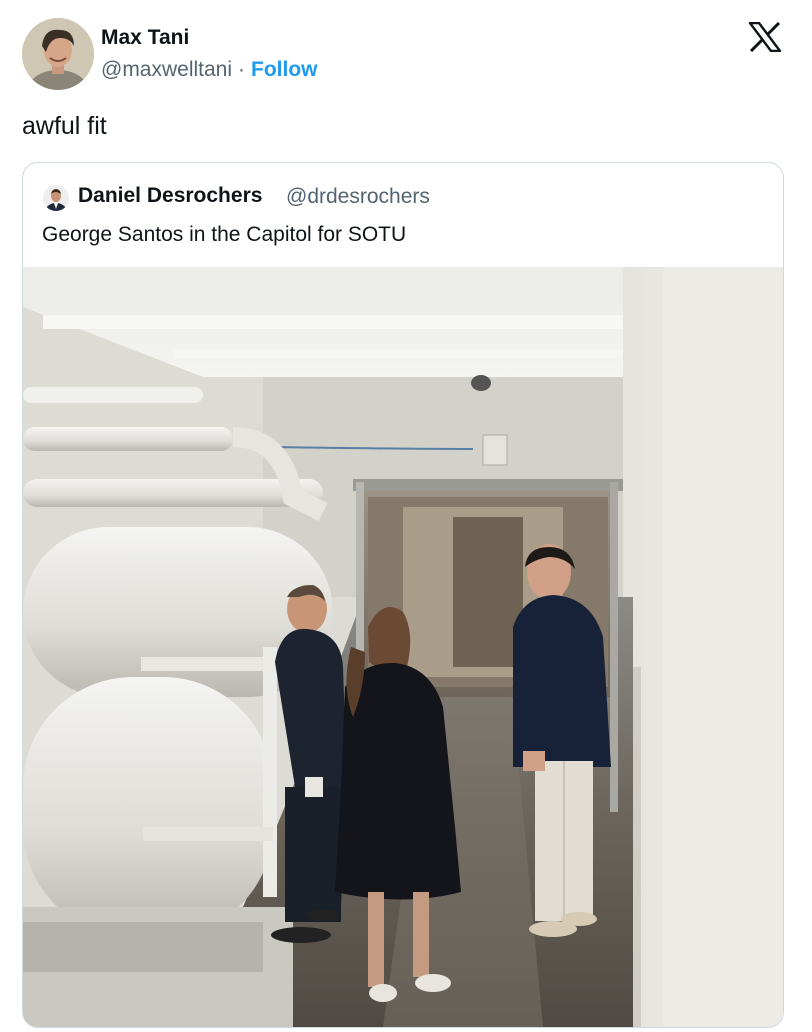 The width and height of the screenshot is (812, 1032). What do you see at coordinates (56, 198) in the screenshot?
I see `quoted-author-avatar` at bounding box center [56, 198].